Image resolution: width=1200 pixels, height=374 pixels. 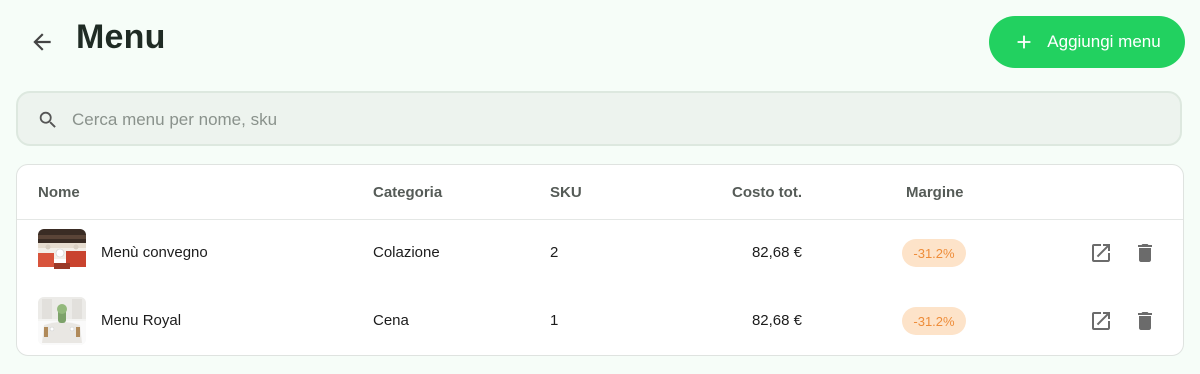 I want to click on plus-icon, so click(x=1024, y=42).